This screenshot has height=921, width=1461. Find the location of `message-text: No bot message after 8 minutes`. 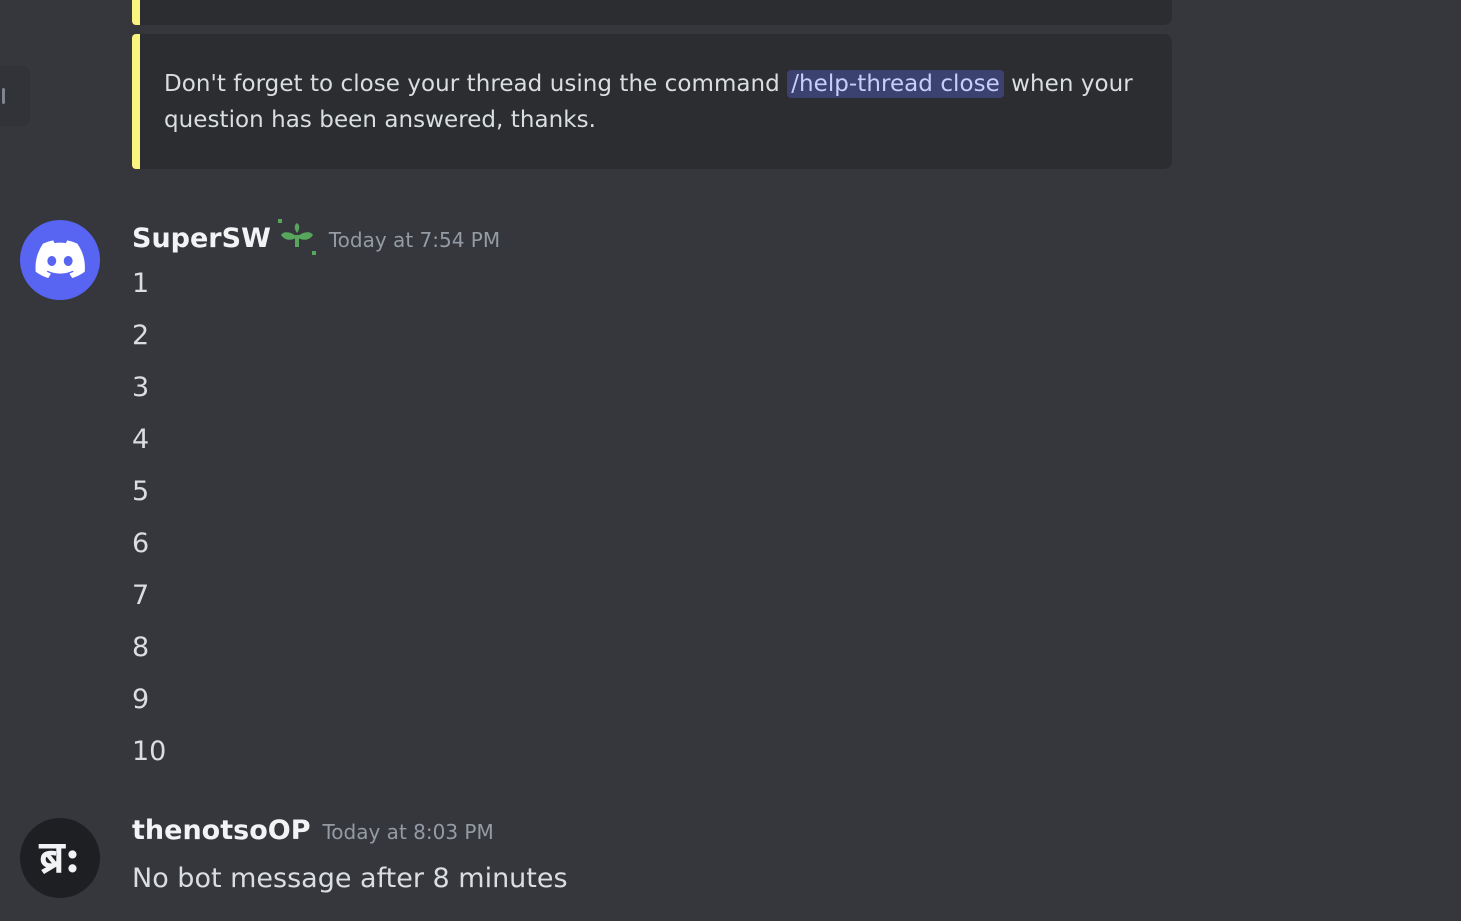

message-text: No bot message after 8 minutes is located at coordinates (350, 878).